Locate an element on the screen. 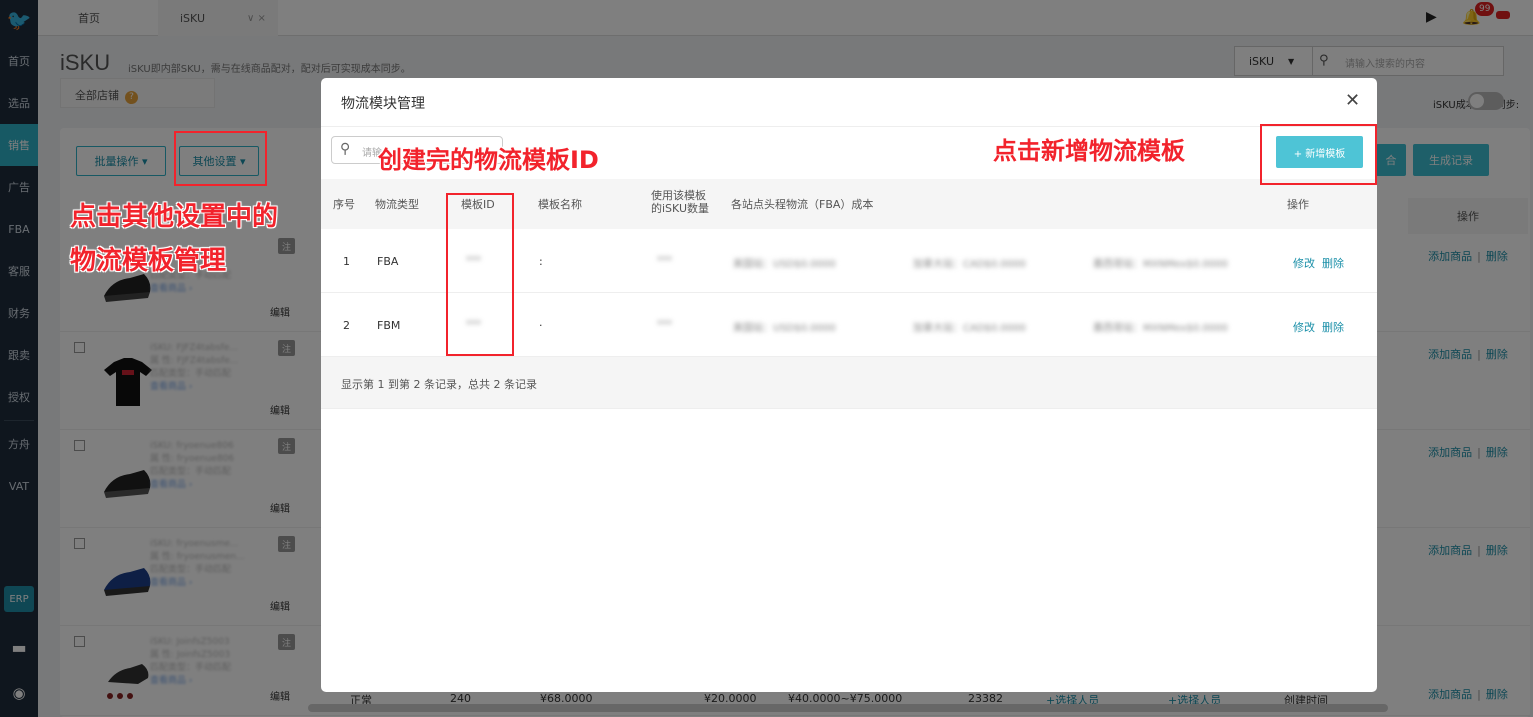 The image size is (1533, 717). col-isku-count: 使用该模板的iSKU数量 is located at coordinates (680, 202).